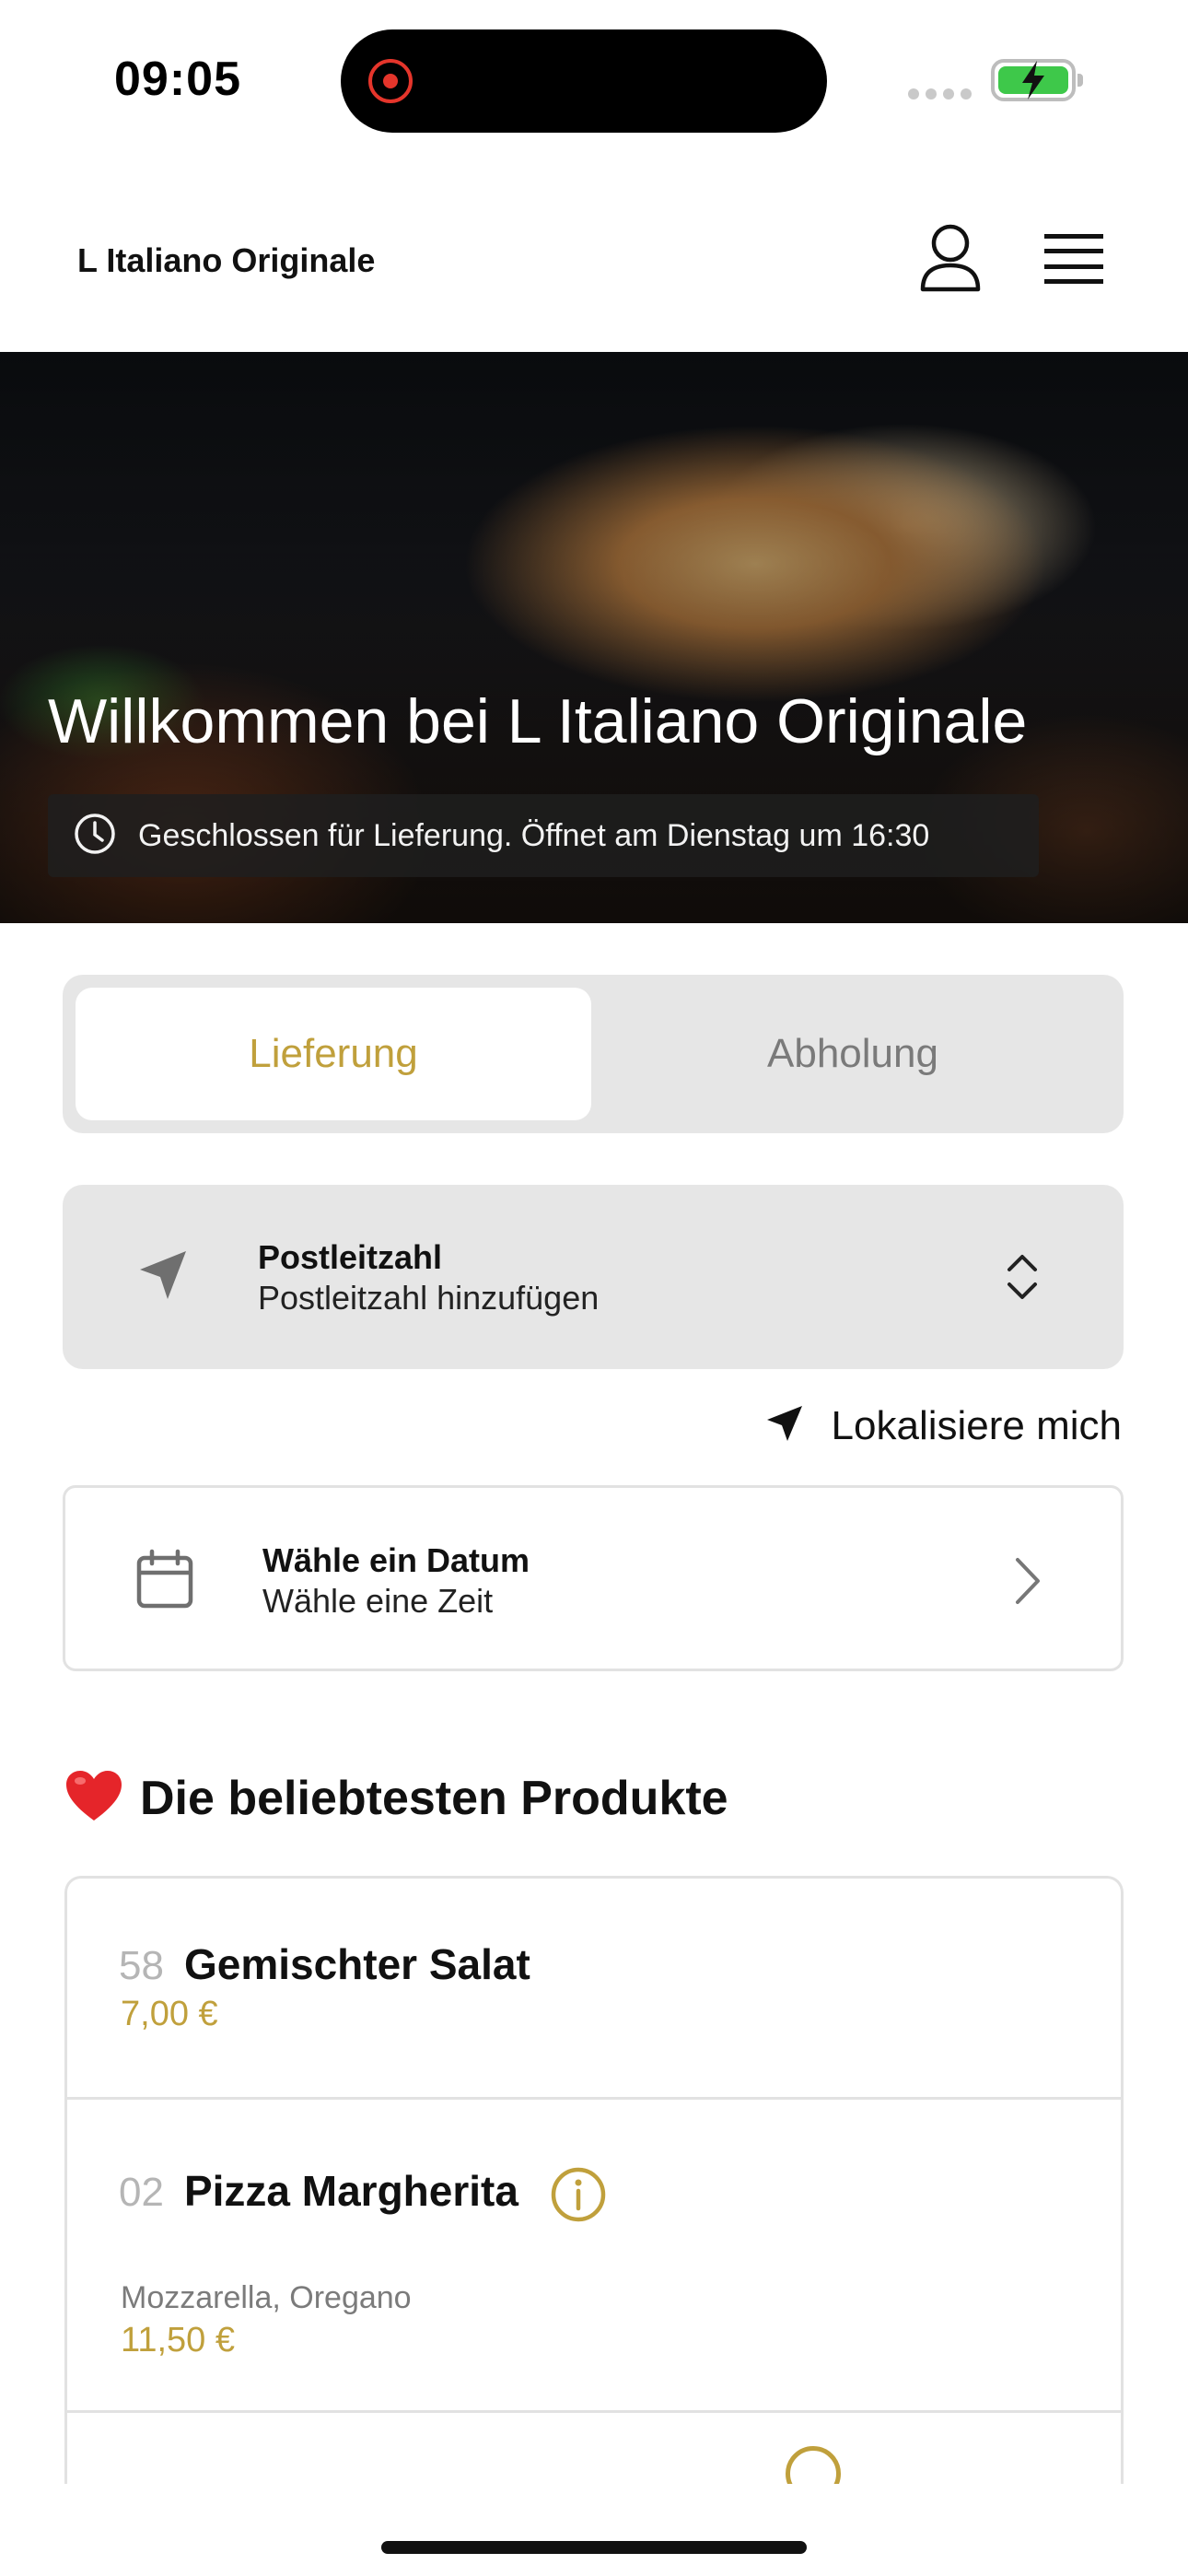 The width and height of the screenshot is (1188, 2576). Describe the element at coordinates (853, 1054) in the screenshot. I see `tab-pickup: Abholung` at that location.